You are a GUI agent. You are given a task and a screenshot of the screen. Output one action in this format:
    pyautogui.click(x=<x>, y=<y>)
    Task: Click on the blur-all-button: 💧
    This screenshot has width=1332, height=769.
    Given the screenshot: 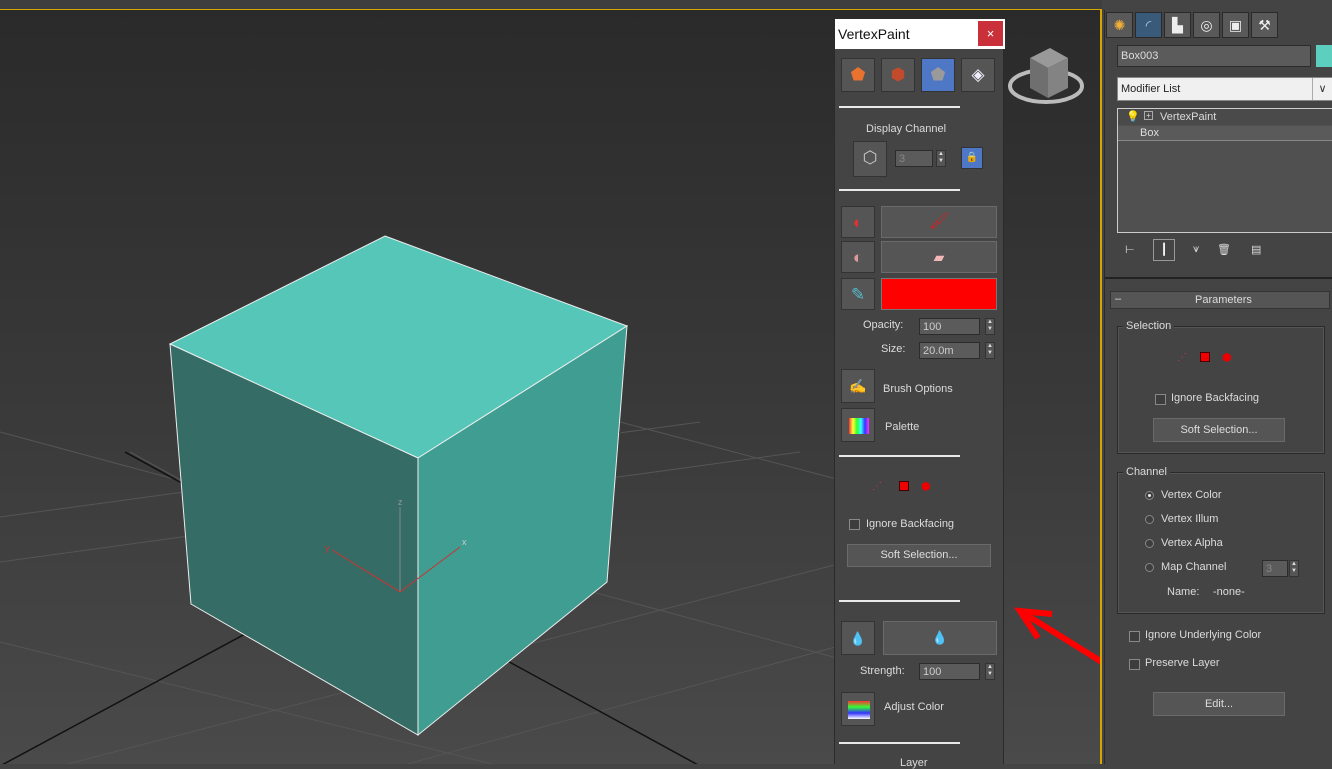 What is the action you would take?
    pyautogui.click(x=858, y=638)
    